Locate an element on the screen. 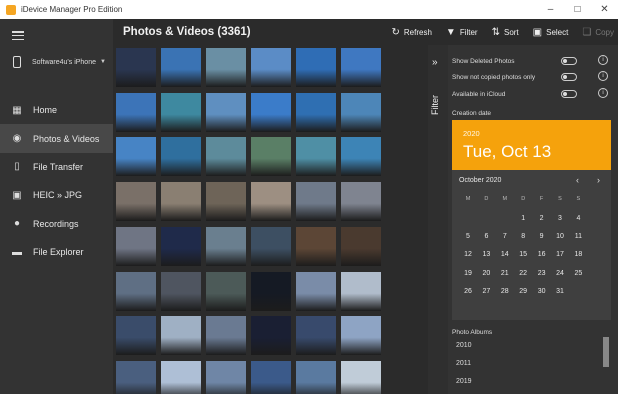  calendar-day: 16 is located at coordinates (542, 254).